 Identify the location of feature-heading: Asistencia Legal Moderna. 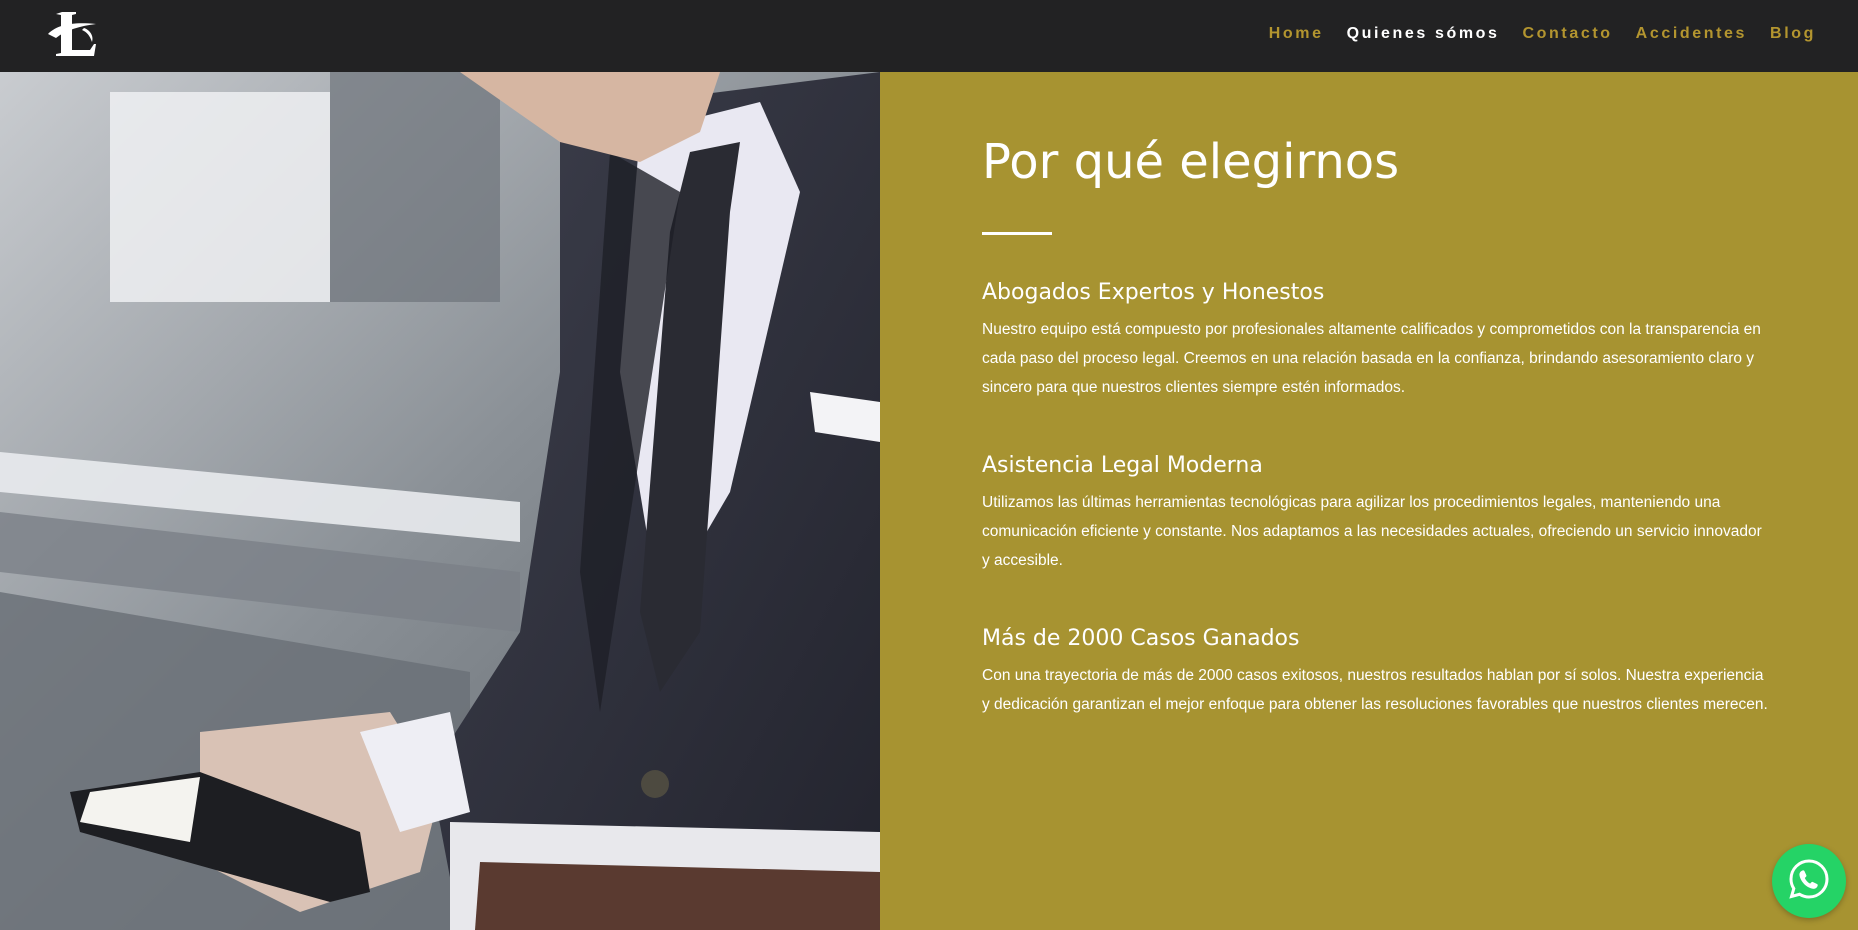
(1122, 465).